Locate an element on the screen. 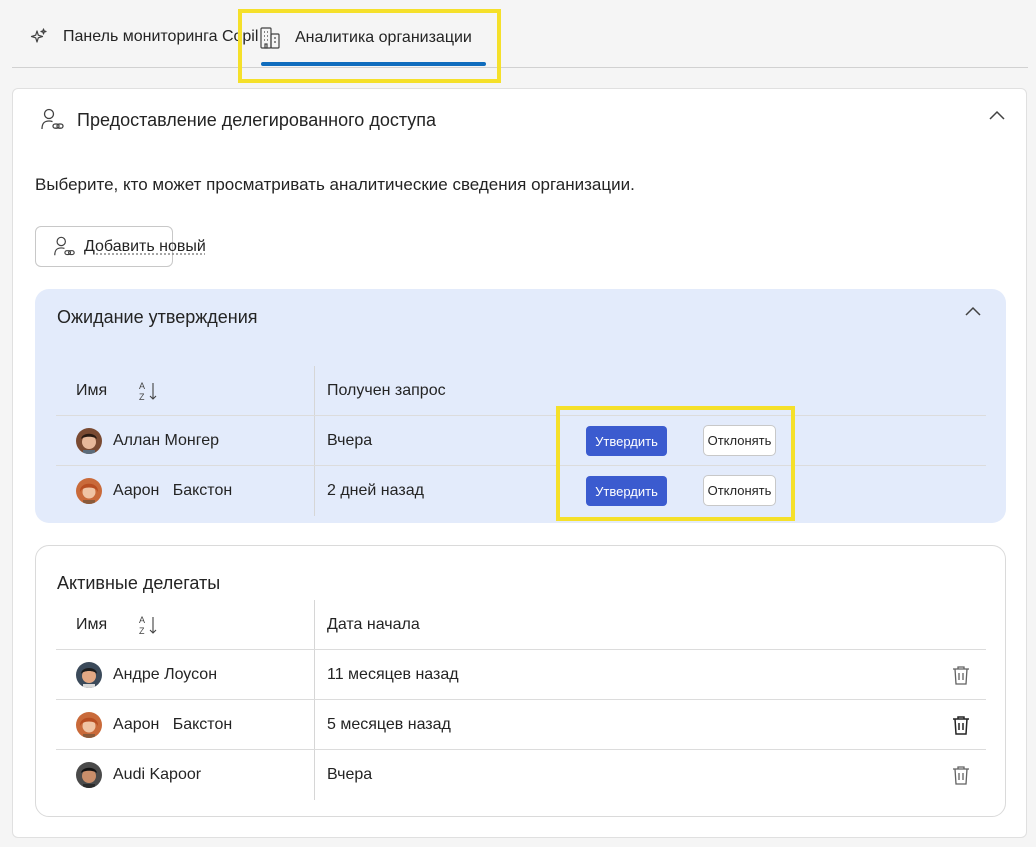 Image resolution: width=1036 pixels, height=847 pixels. column-header-requested: Получен запрос is located at coordinates (386, 390).